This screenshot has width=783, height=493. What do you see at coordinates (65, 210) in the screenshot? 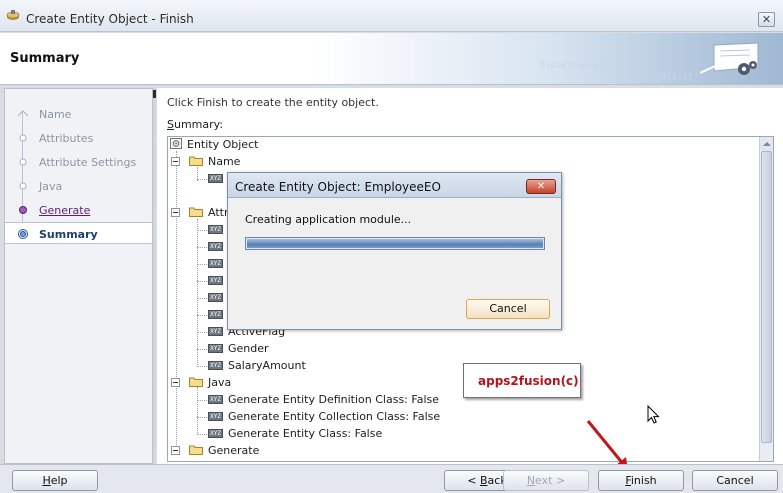
I see `nav-step-label: Generate` at bounding box center [65, 210].